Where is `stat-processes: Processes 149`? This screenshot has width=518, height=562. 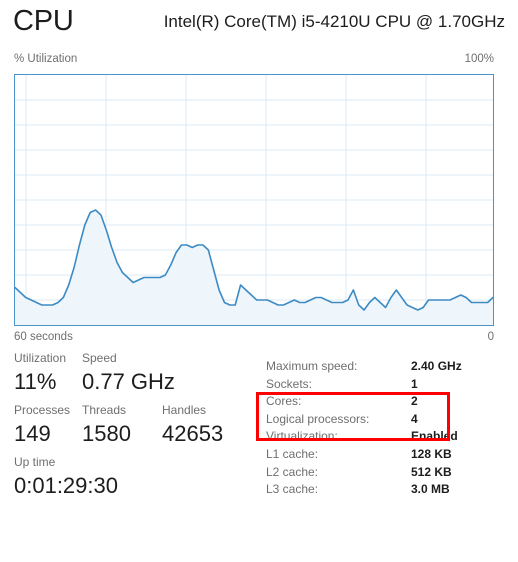
stat-processes: Processes 149 is located at coordinates (42, 425).